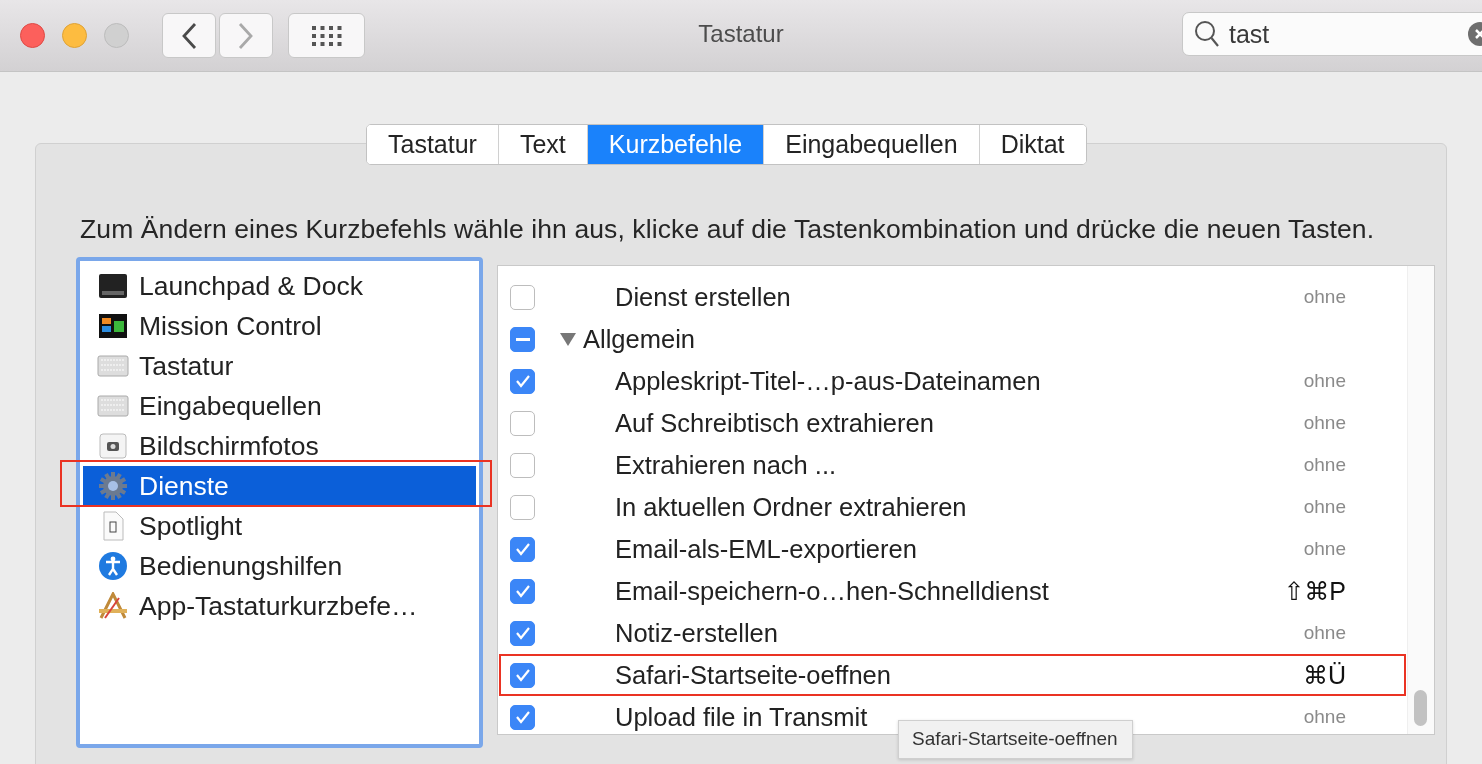  I want to click on back-button, so click(189, 35).